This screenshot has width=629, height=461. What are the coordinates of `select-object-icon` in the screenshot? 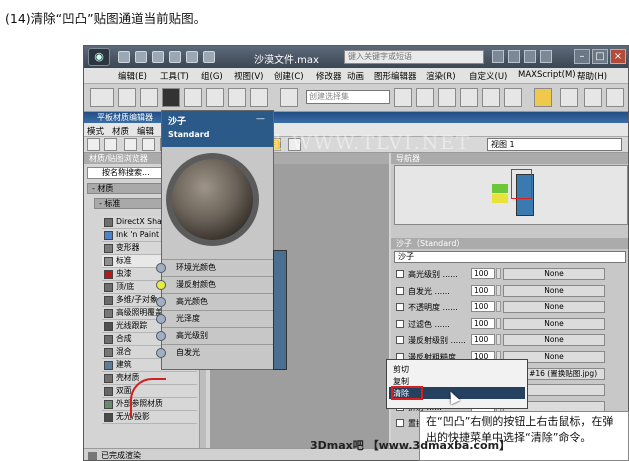 It's located at (127, 97).